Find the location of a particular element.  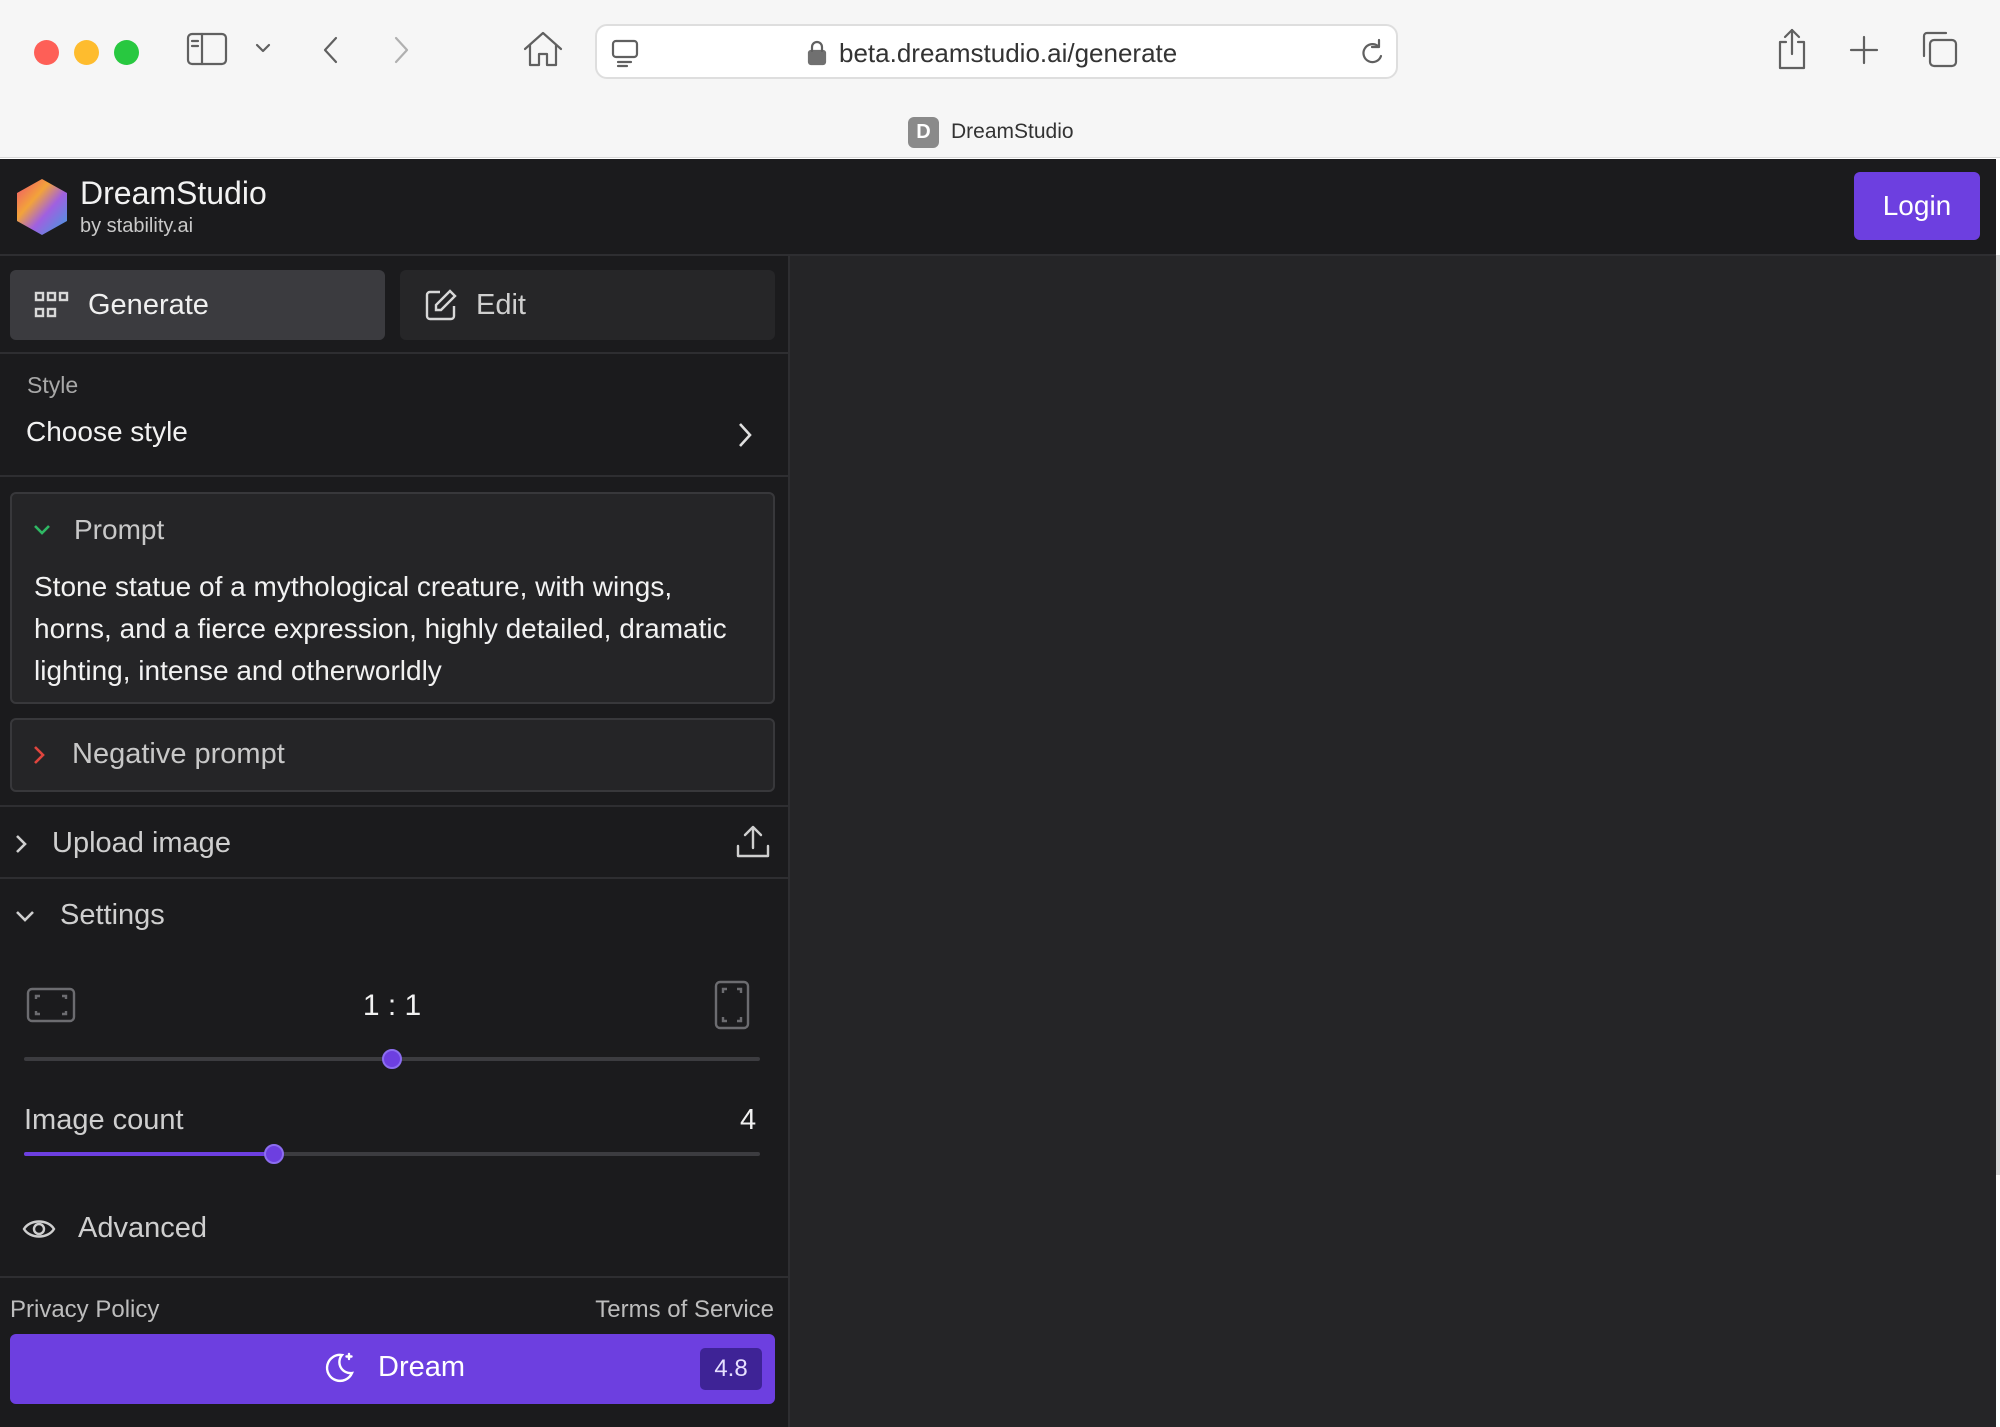

image-count-label: Image count is located at coordinates (104, 1120).